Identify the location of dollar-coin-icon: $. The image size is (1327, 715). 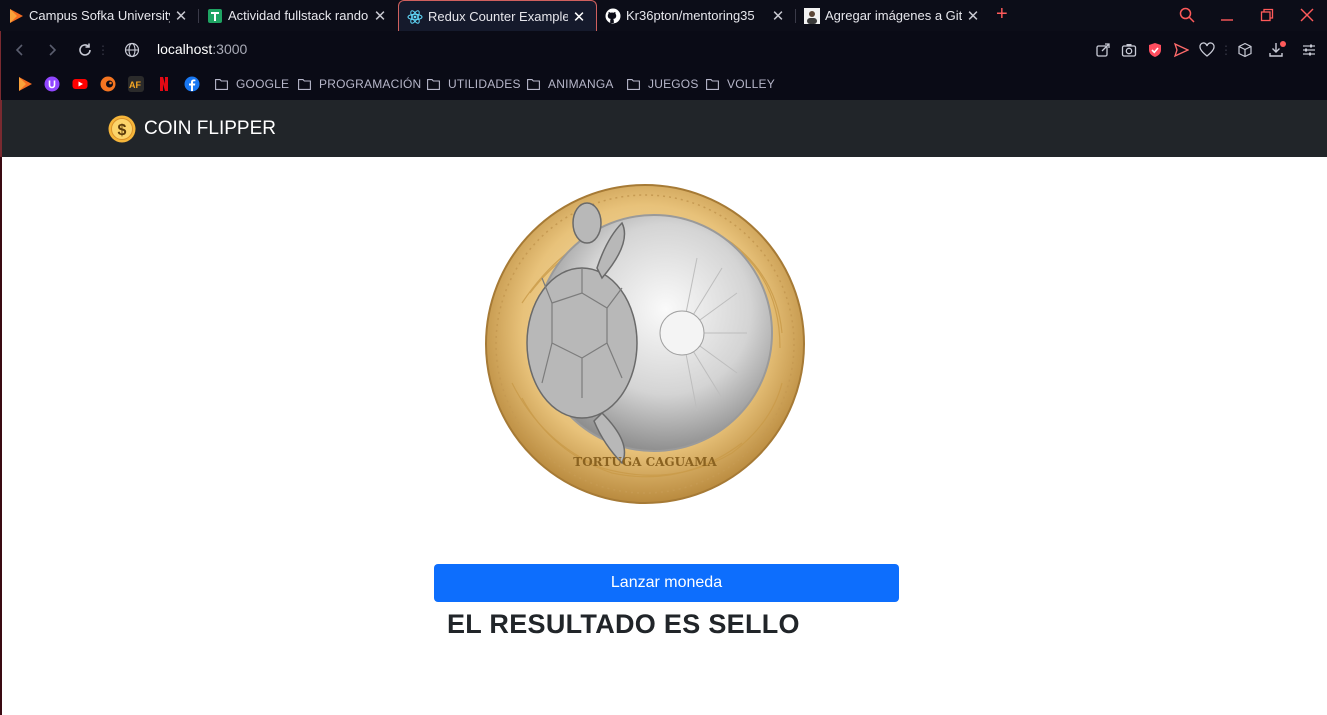
(122, 129).